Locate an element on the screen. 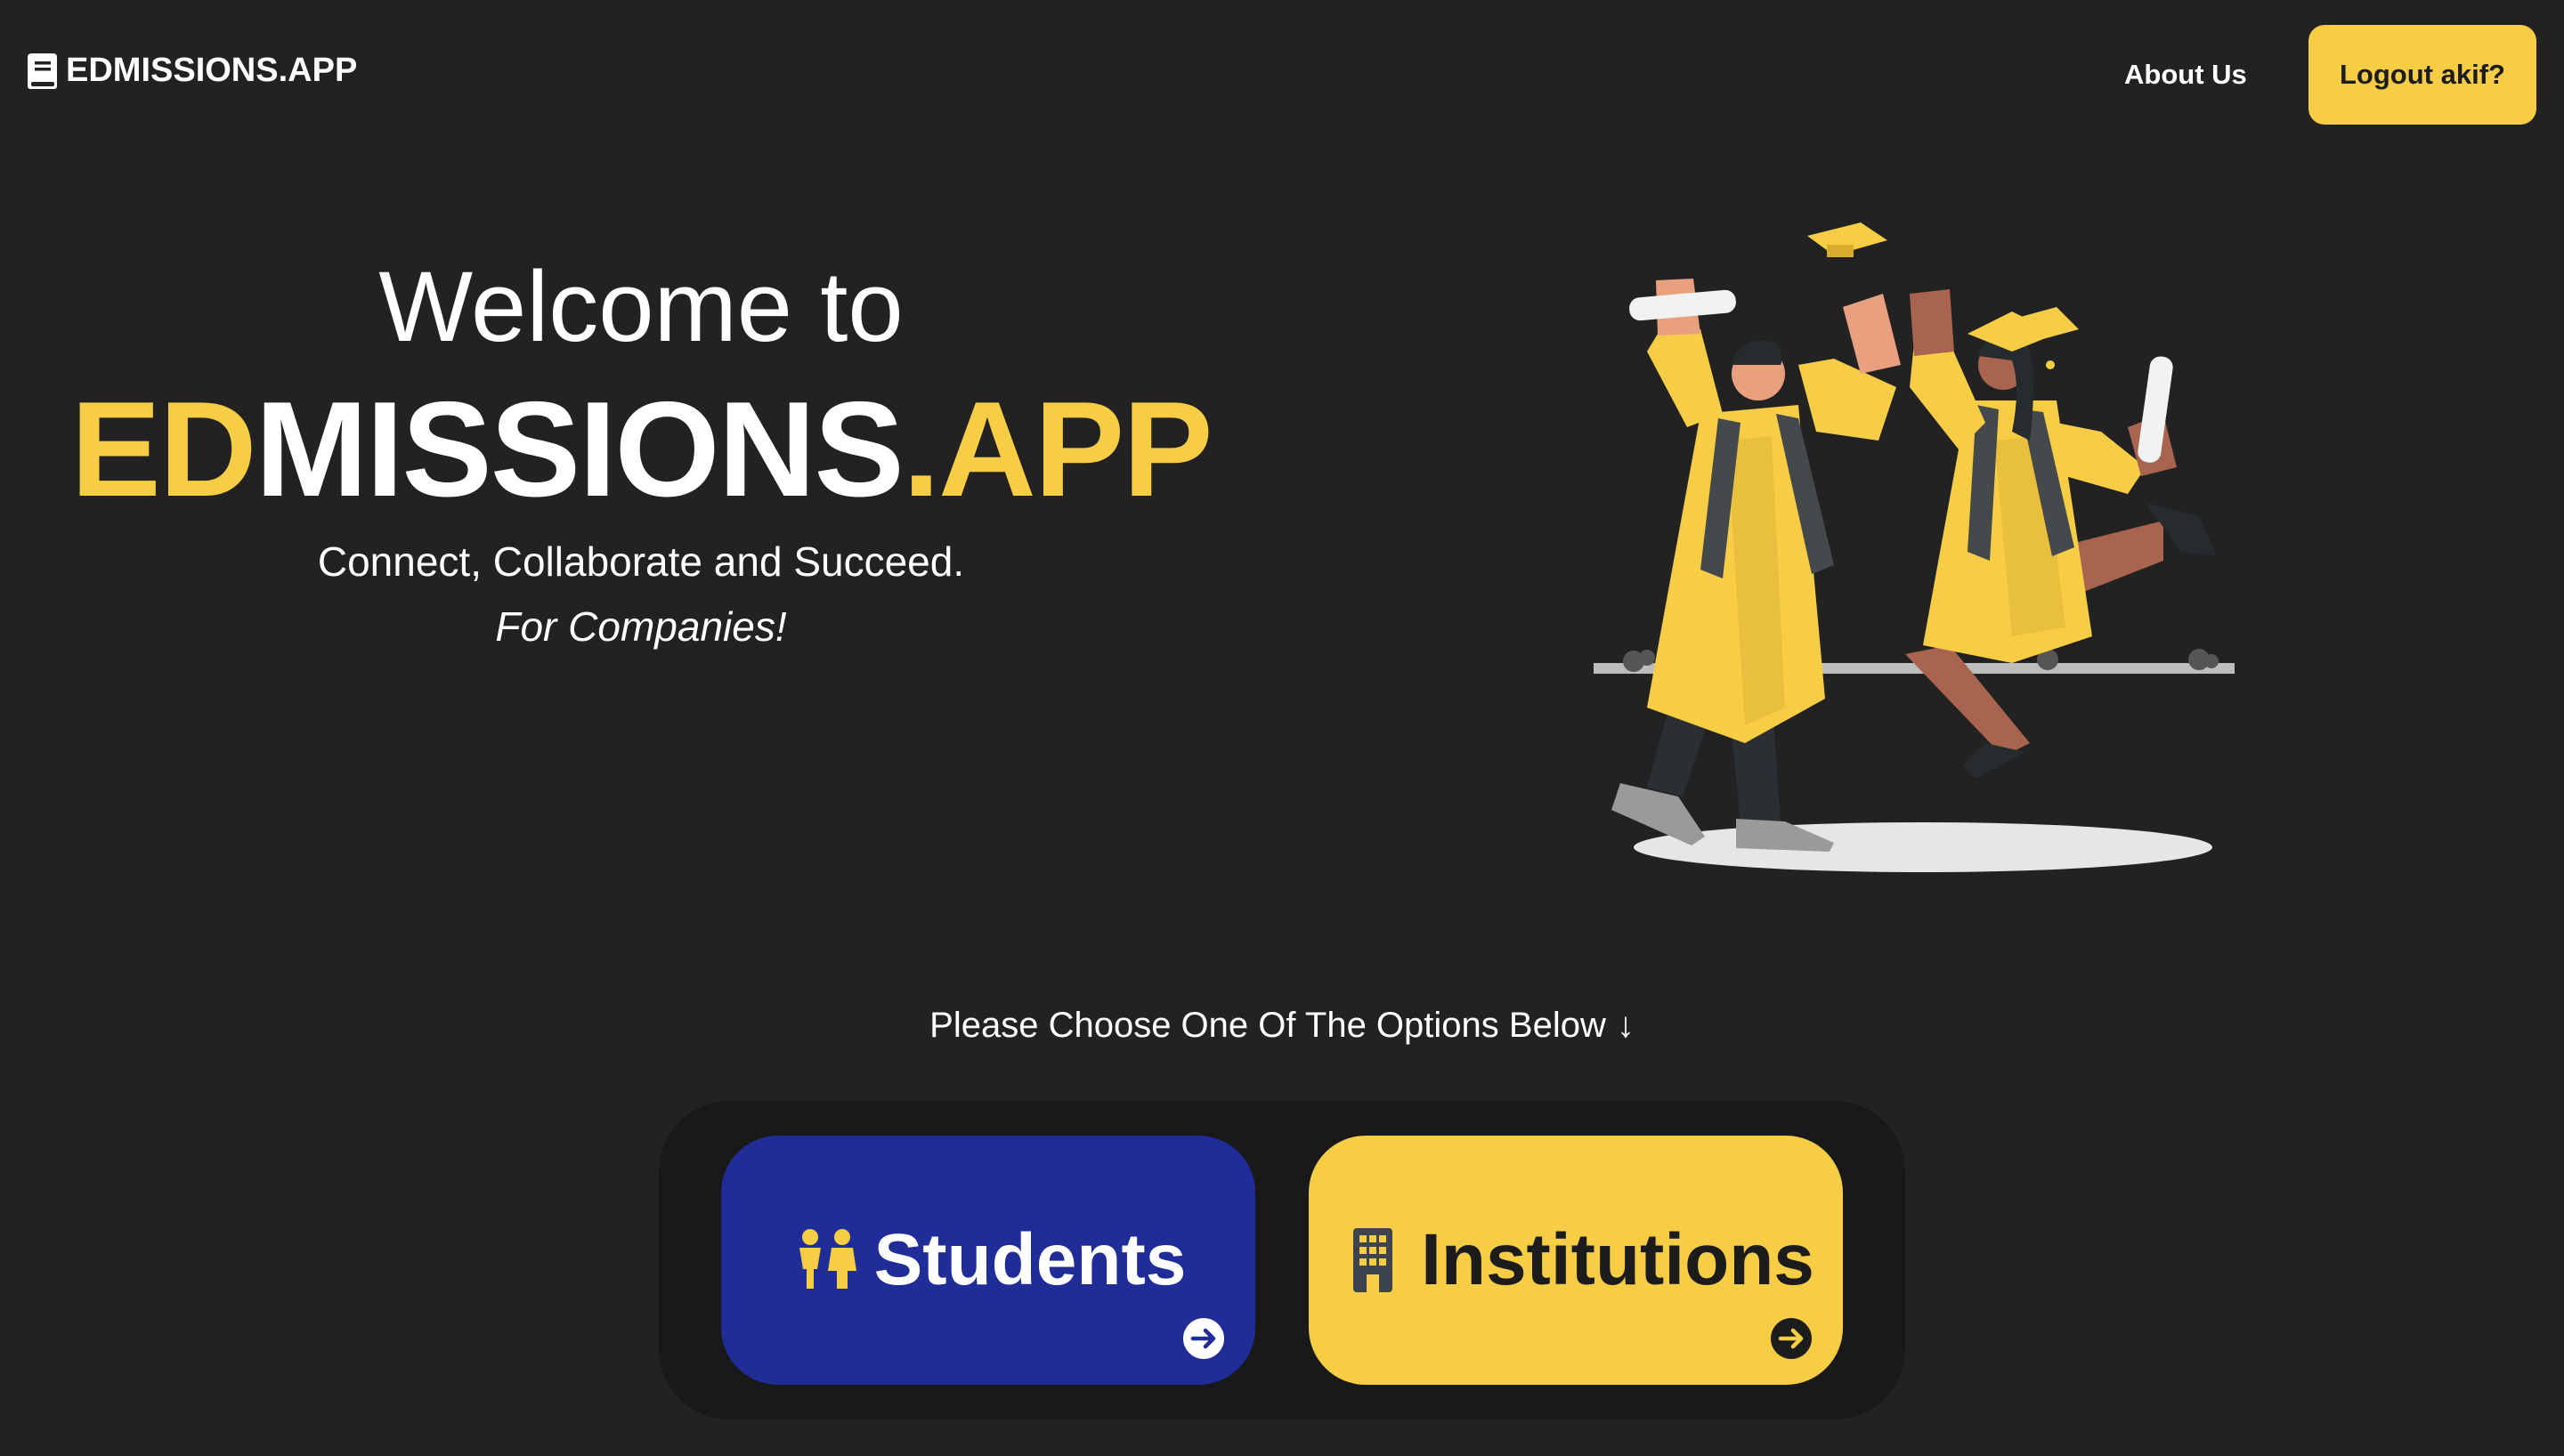 The image size is (2564, 1456). book-icon is located at coordinates (42, 71).